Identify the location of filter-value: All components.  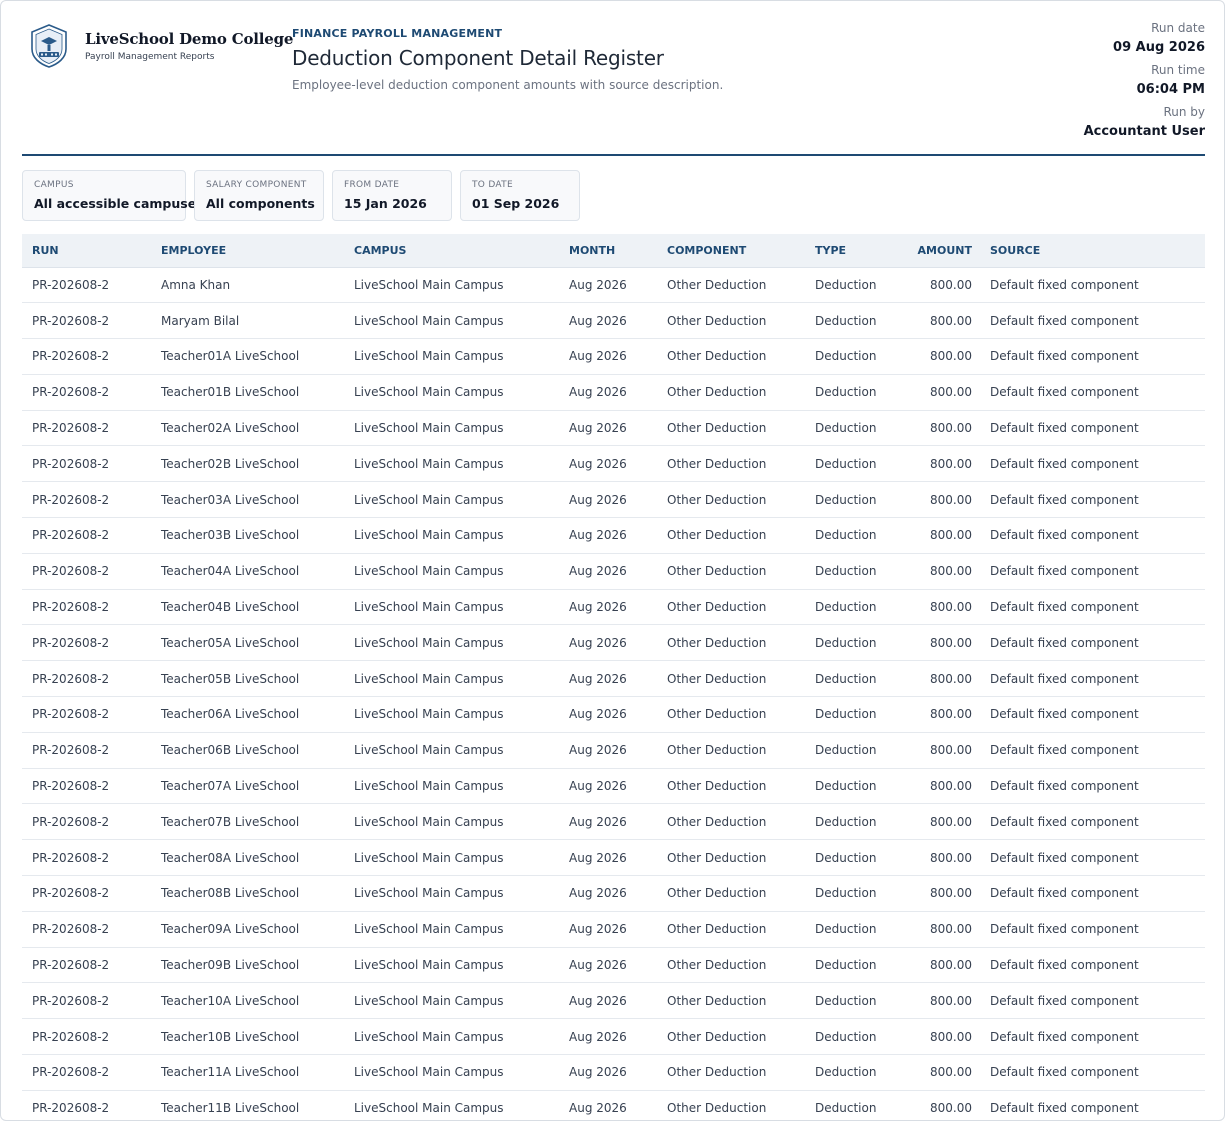
(260, 203).